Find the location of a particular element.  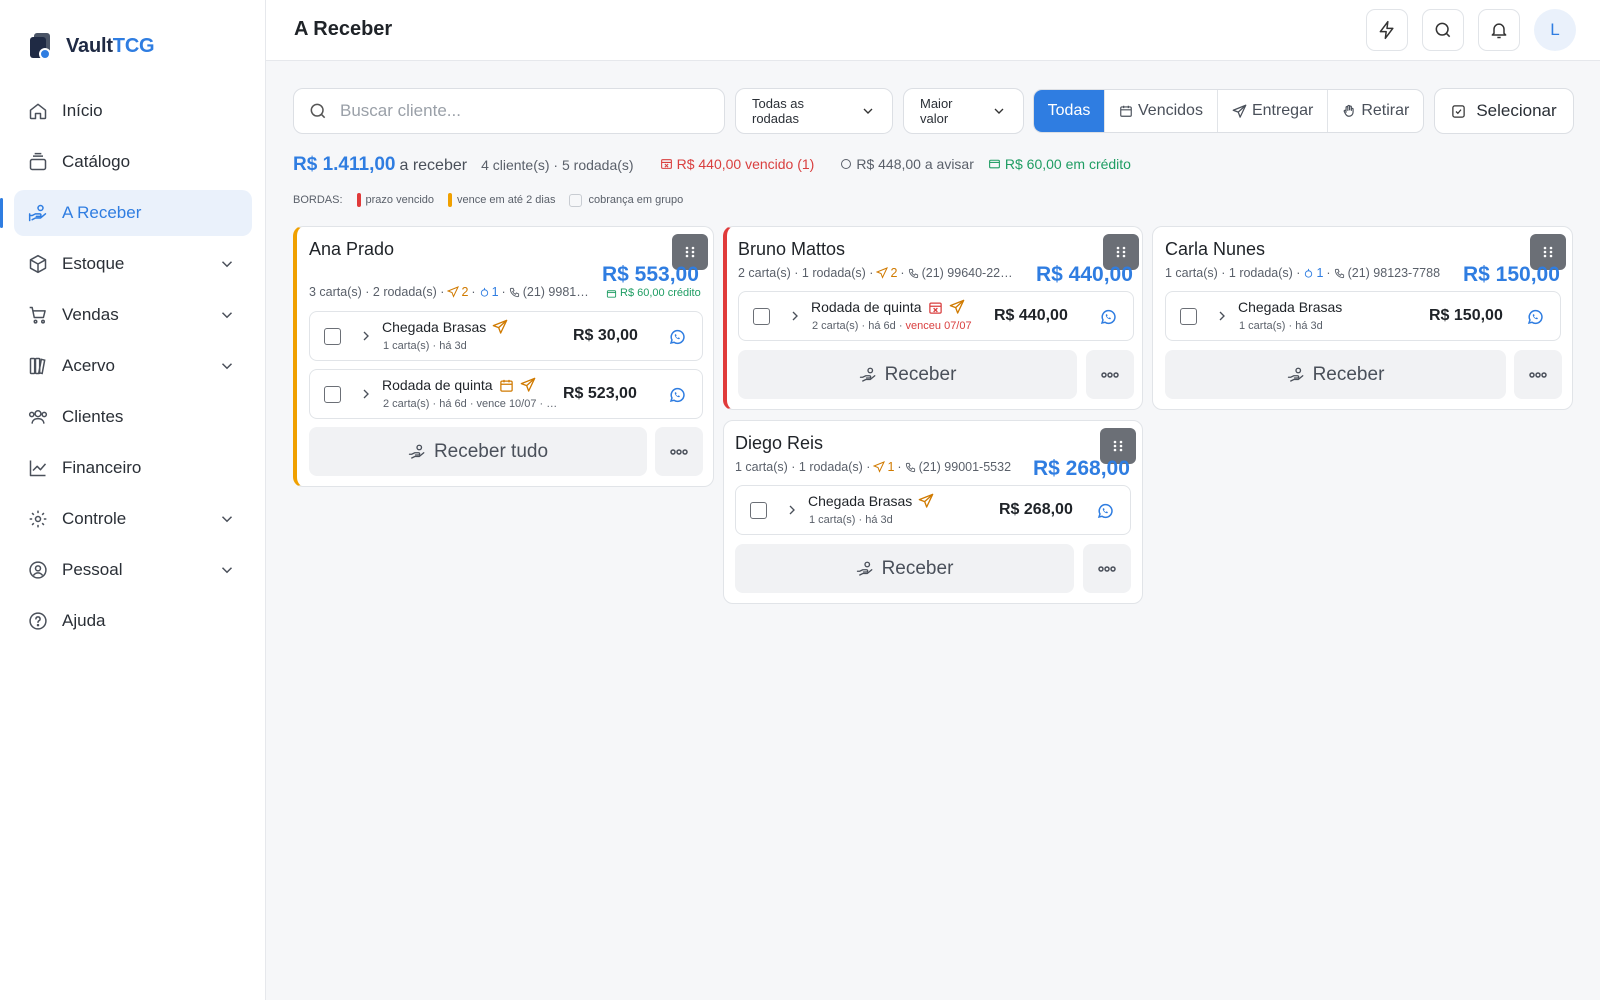

bell-icon is located at coordinates (1499, 30).